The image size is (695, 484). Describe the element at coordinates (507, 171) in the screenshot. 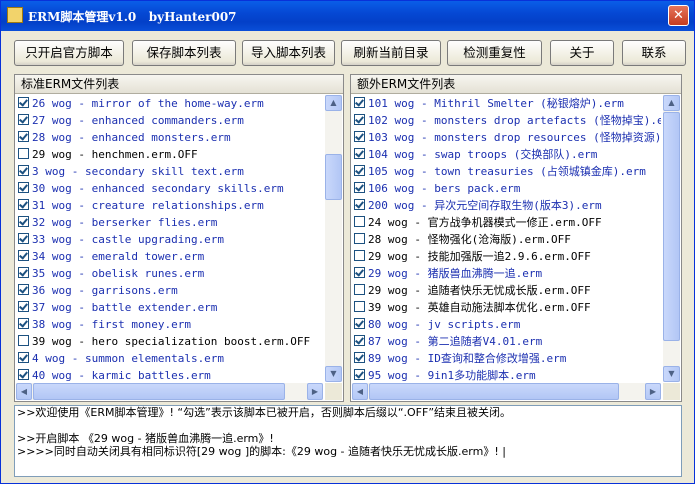

I see `list-item: 105 wog - town treasuries (占领城镇金库).erm` at that location.